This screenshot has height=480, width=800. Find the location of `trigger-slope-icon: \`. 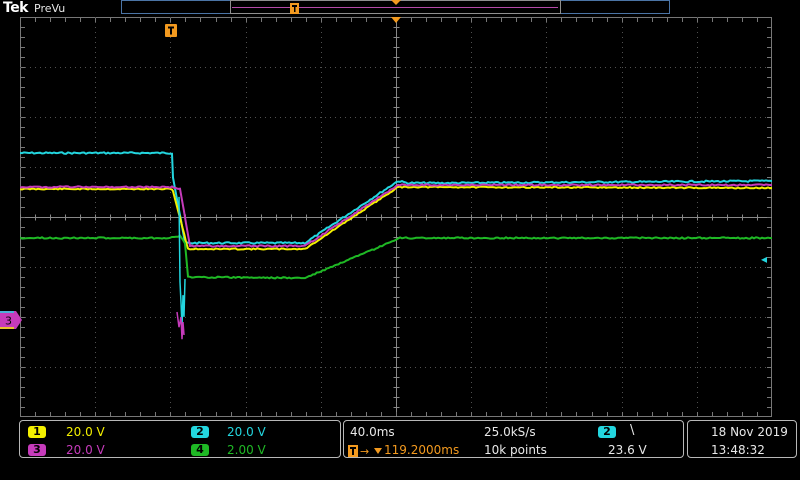

trigger-slope-icon: \ is located at coordinates (632, 430).